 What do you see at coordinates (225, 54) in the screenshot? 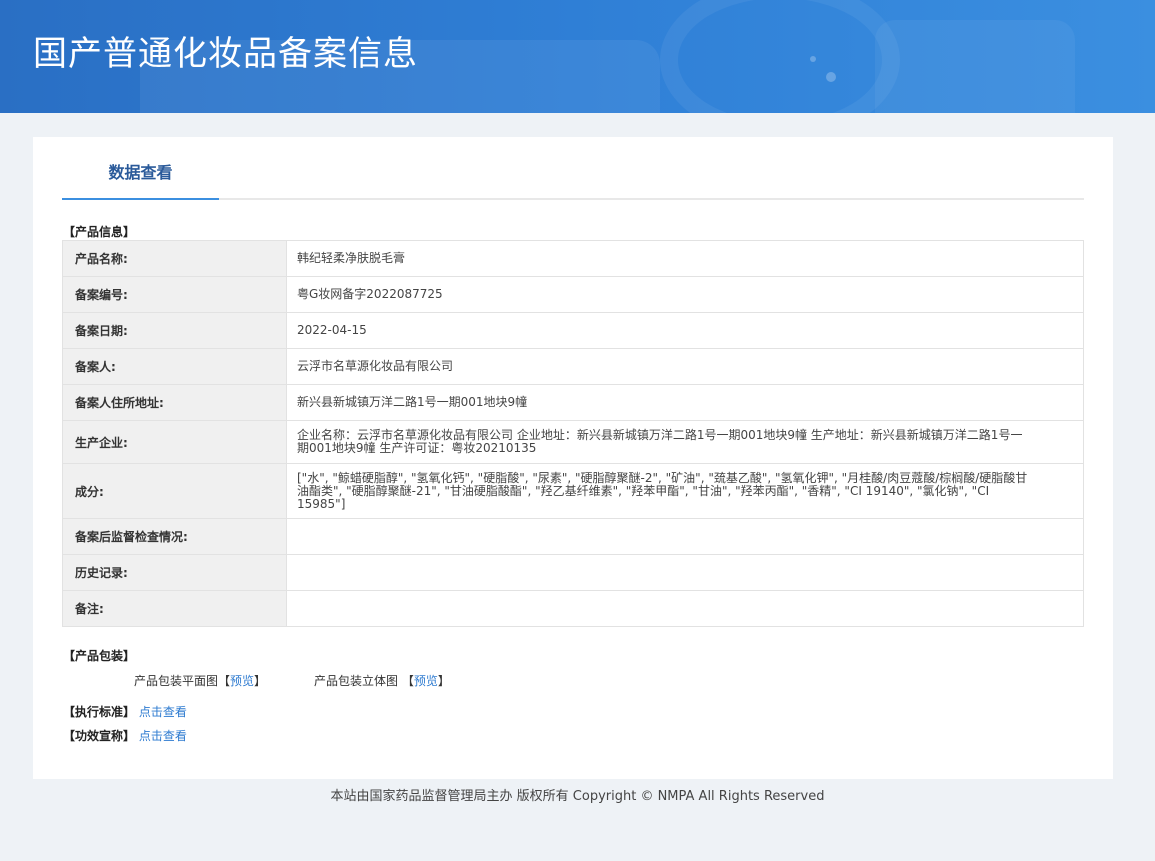
I see `page-title: 国产普通化妆品备案信息` at bounding box center [225, 54].